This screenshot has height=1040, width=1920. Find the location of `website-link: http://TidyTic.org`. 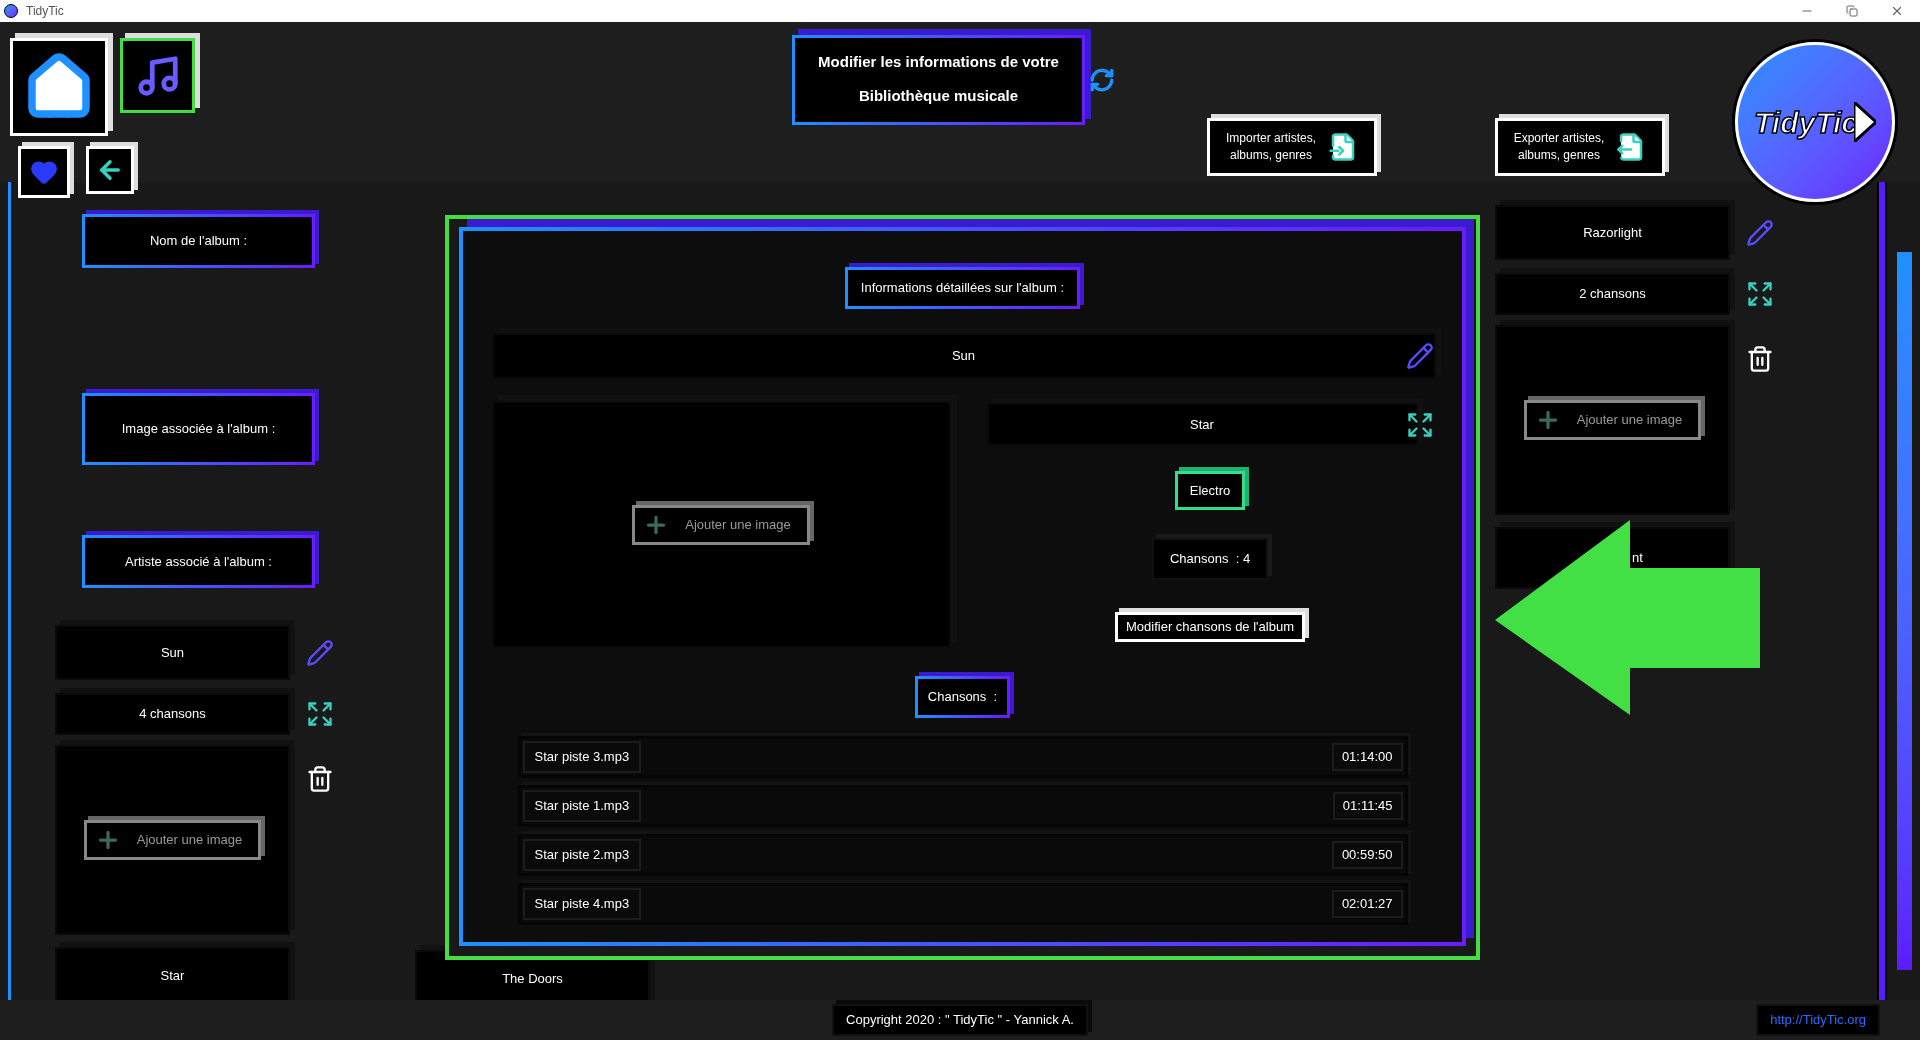

website-link: http://TidyTic.org is located at coordinates (1818, 1020).